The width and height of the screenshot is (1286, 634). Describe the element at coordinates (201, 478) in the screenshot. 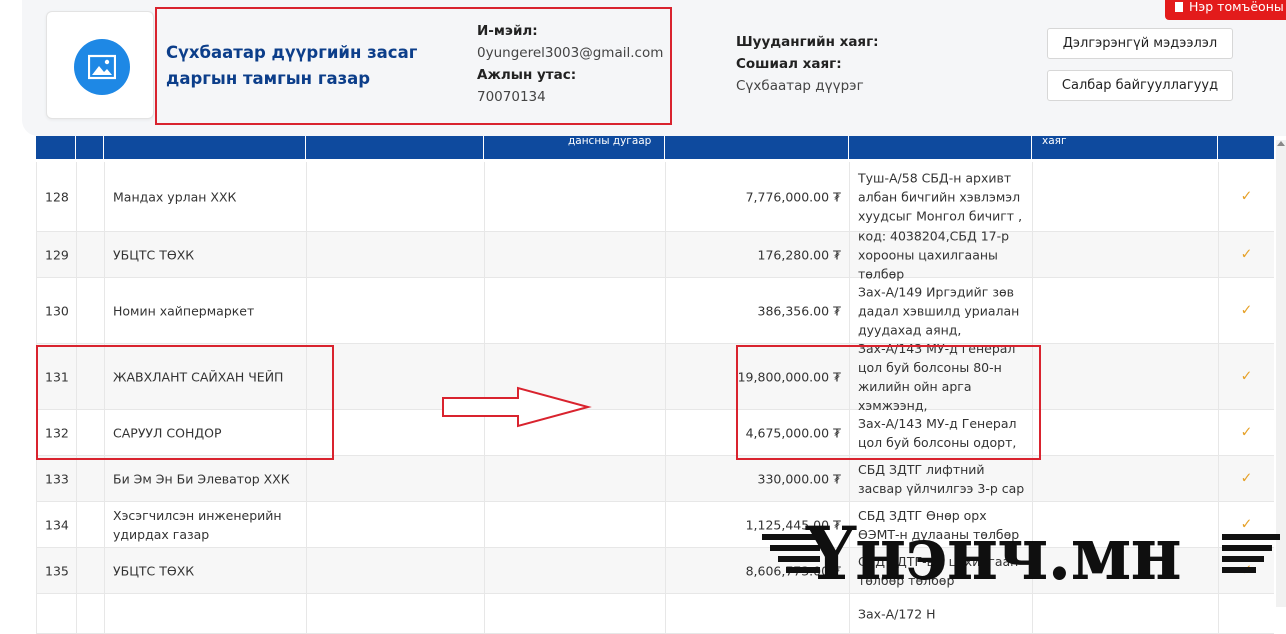

I see `row-company-name: Би Эм Эн Би Элеватор ХХК` at that location.